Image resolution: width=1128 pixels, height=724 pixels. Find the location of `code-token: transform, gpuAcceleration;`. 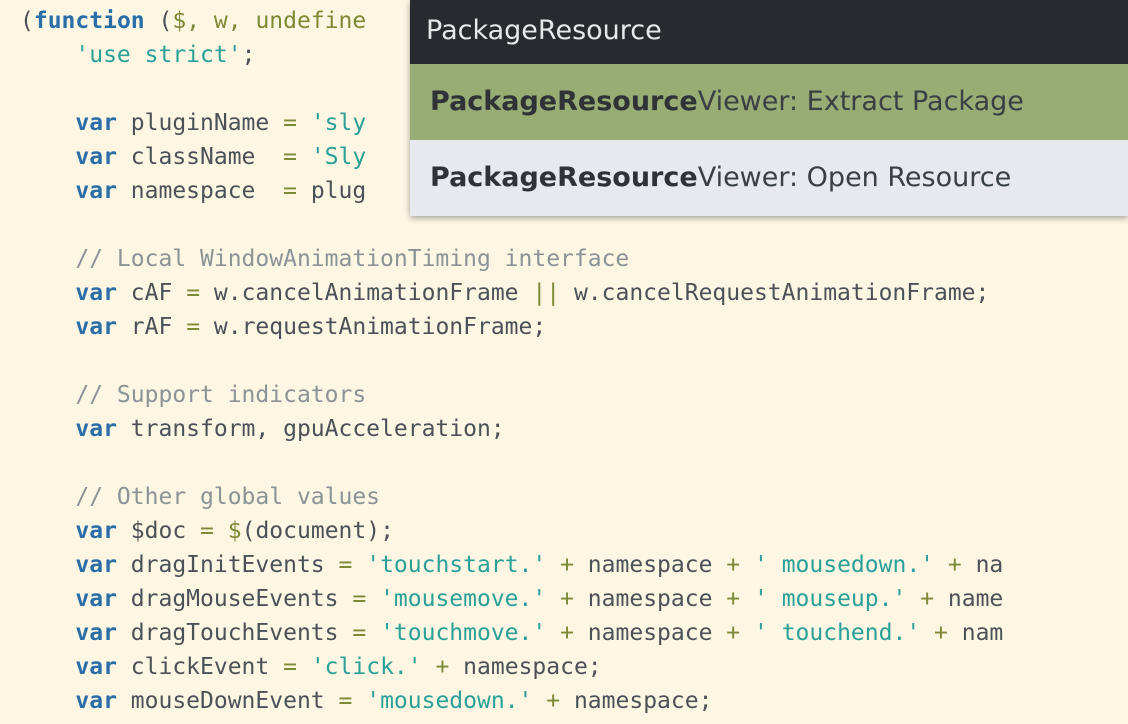

code-token: transform, gpuAcceleration; is located at coordinates (310, 429).